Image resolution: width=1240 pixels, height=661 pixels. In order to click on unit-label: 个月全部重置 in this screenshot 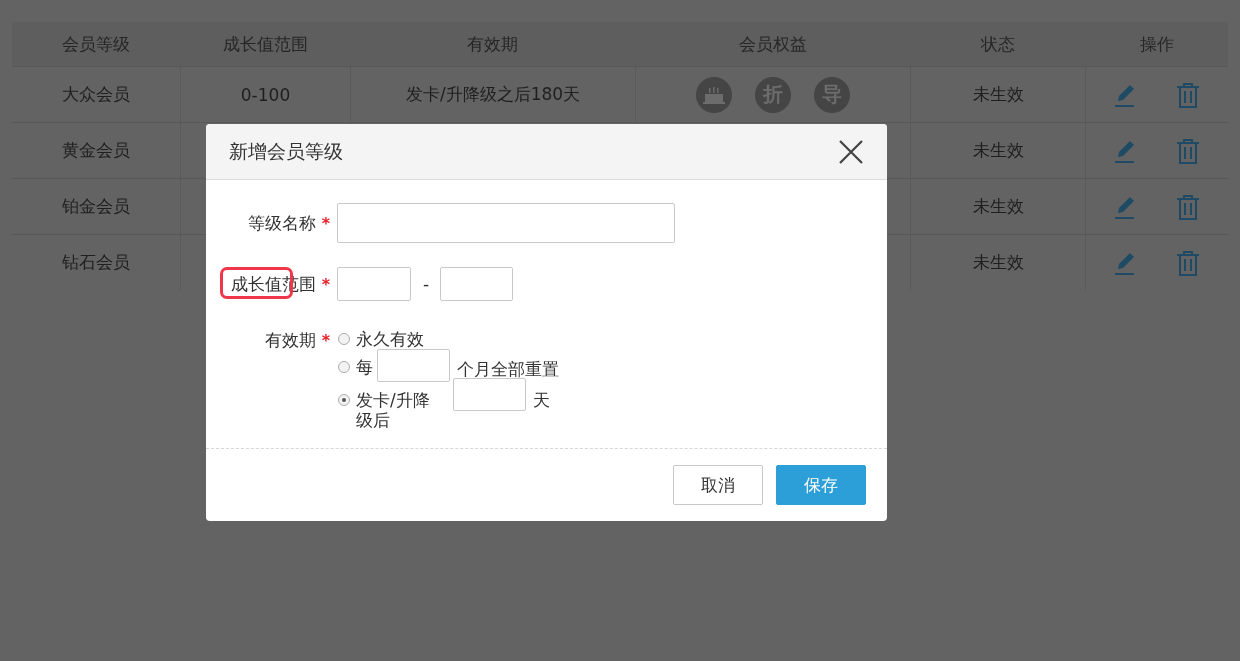, I will do `click(508, 369)`.